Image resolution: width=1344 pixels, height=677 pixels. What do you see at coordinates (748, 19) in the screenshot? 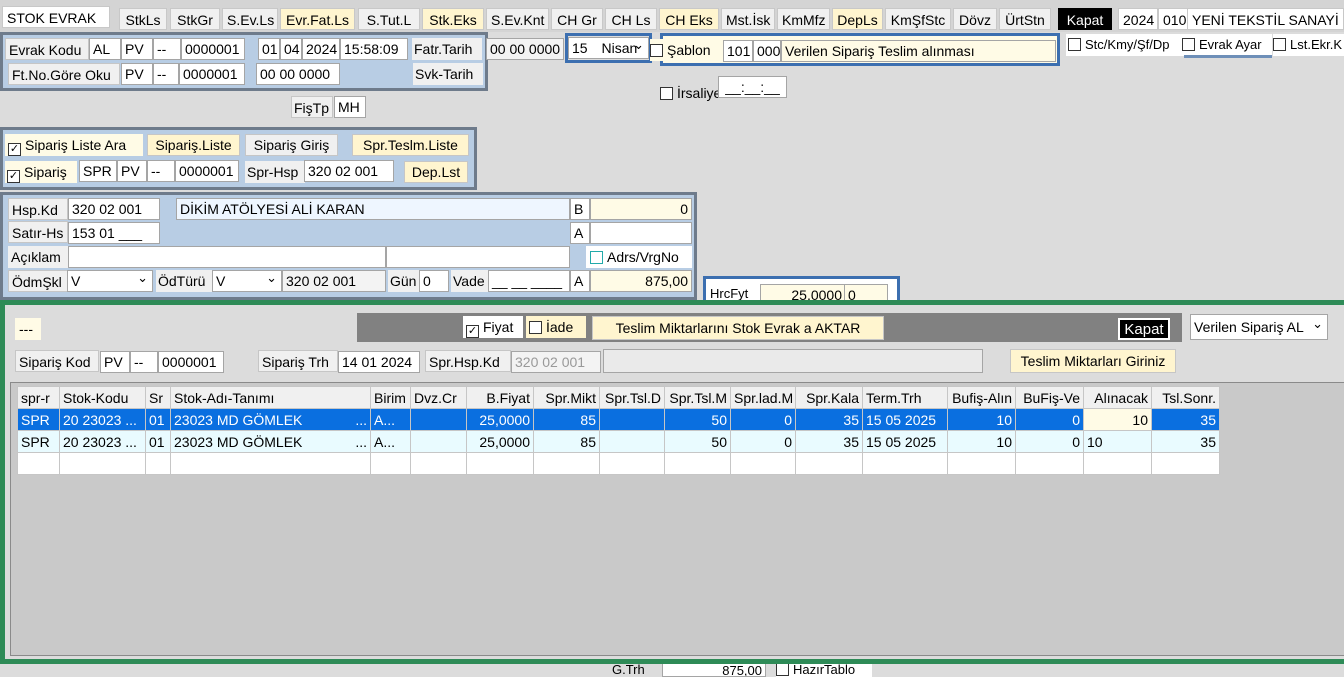
I see `mstisk-button: Mst.İsk` at bounding box center [748, 19].